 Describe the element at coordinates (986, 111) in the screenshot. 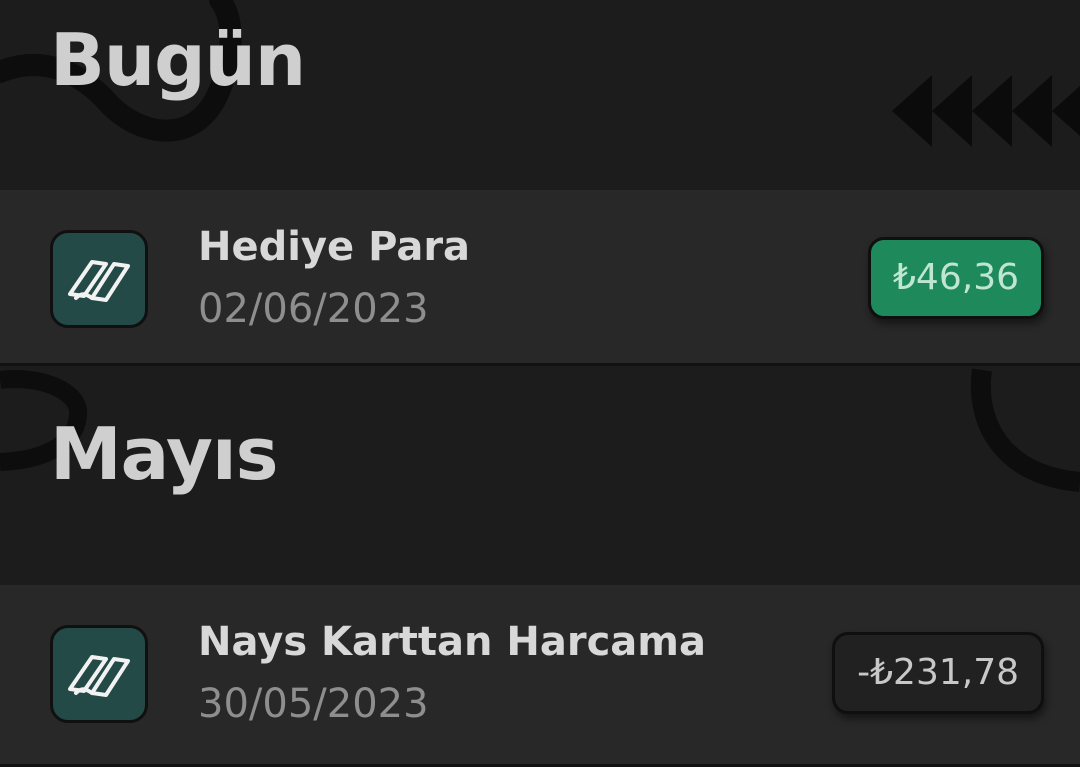

I see `arrow-pattern-decoration` at that location.